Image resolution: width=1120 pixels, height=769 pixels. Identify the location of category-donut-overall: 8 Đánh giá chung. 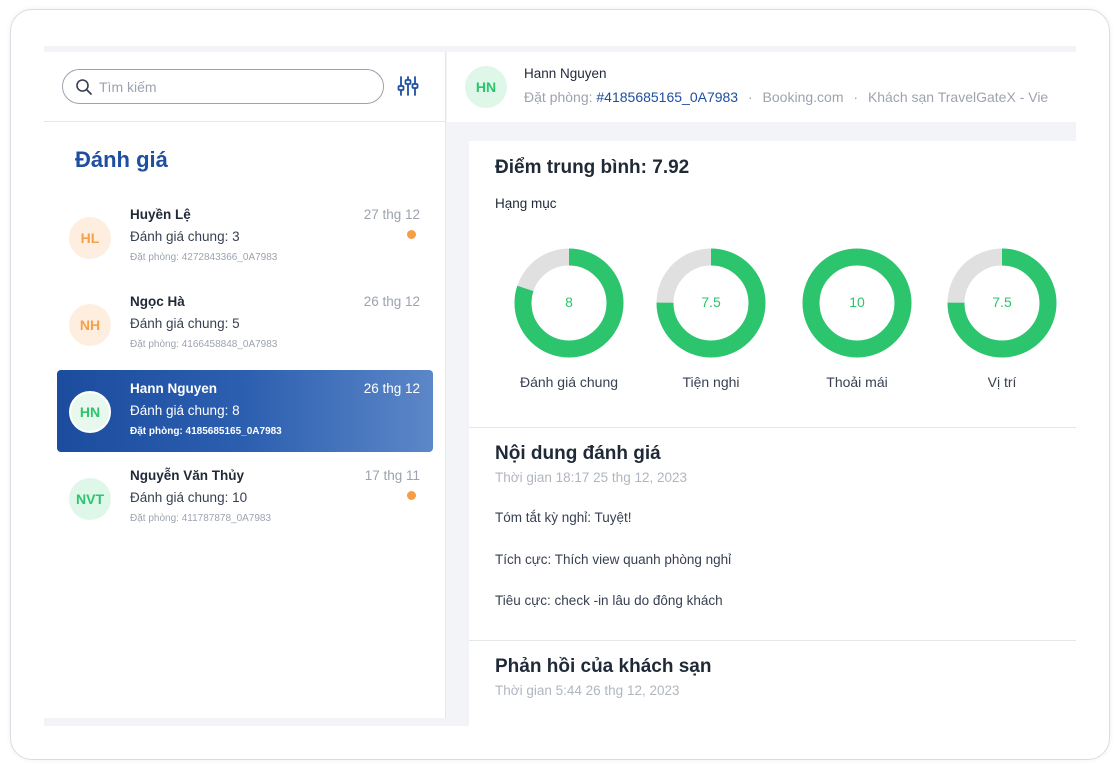
(569, 322).